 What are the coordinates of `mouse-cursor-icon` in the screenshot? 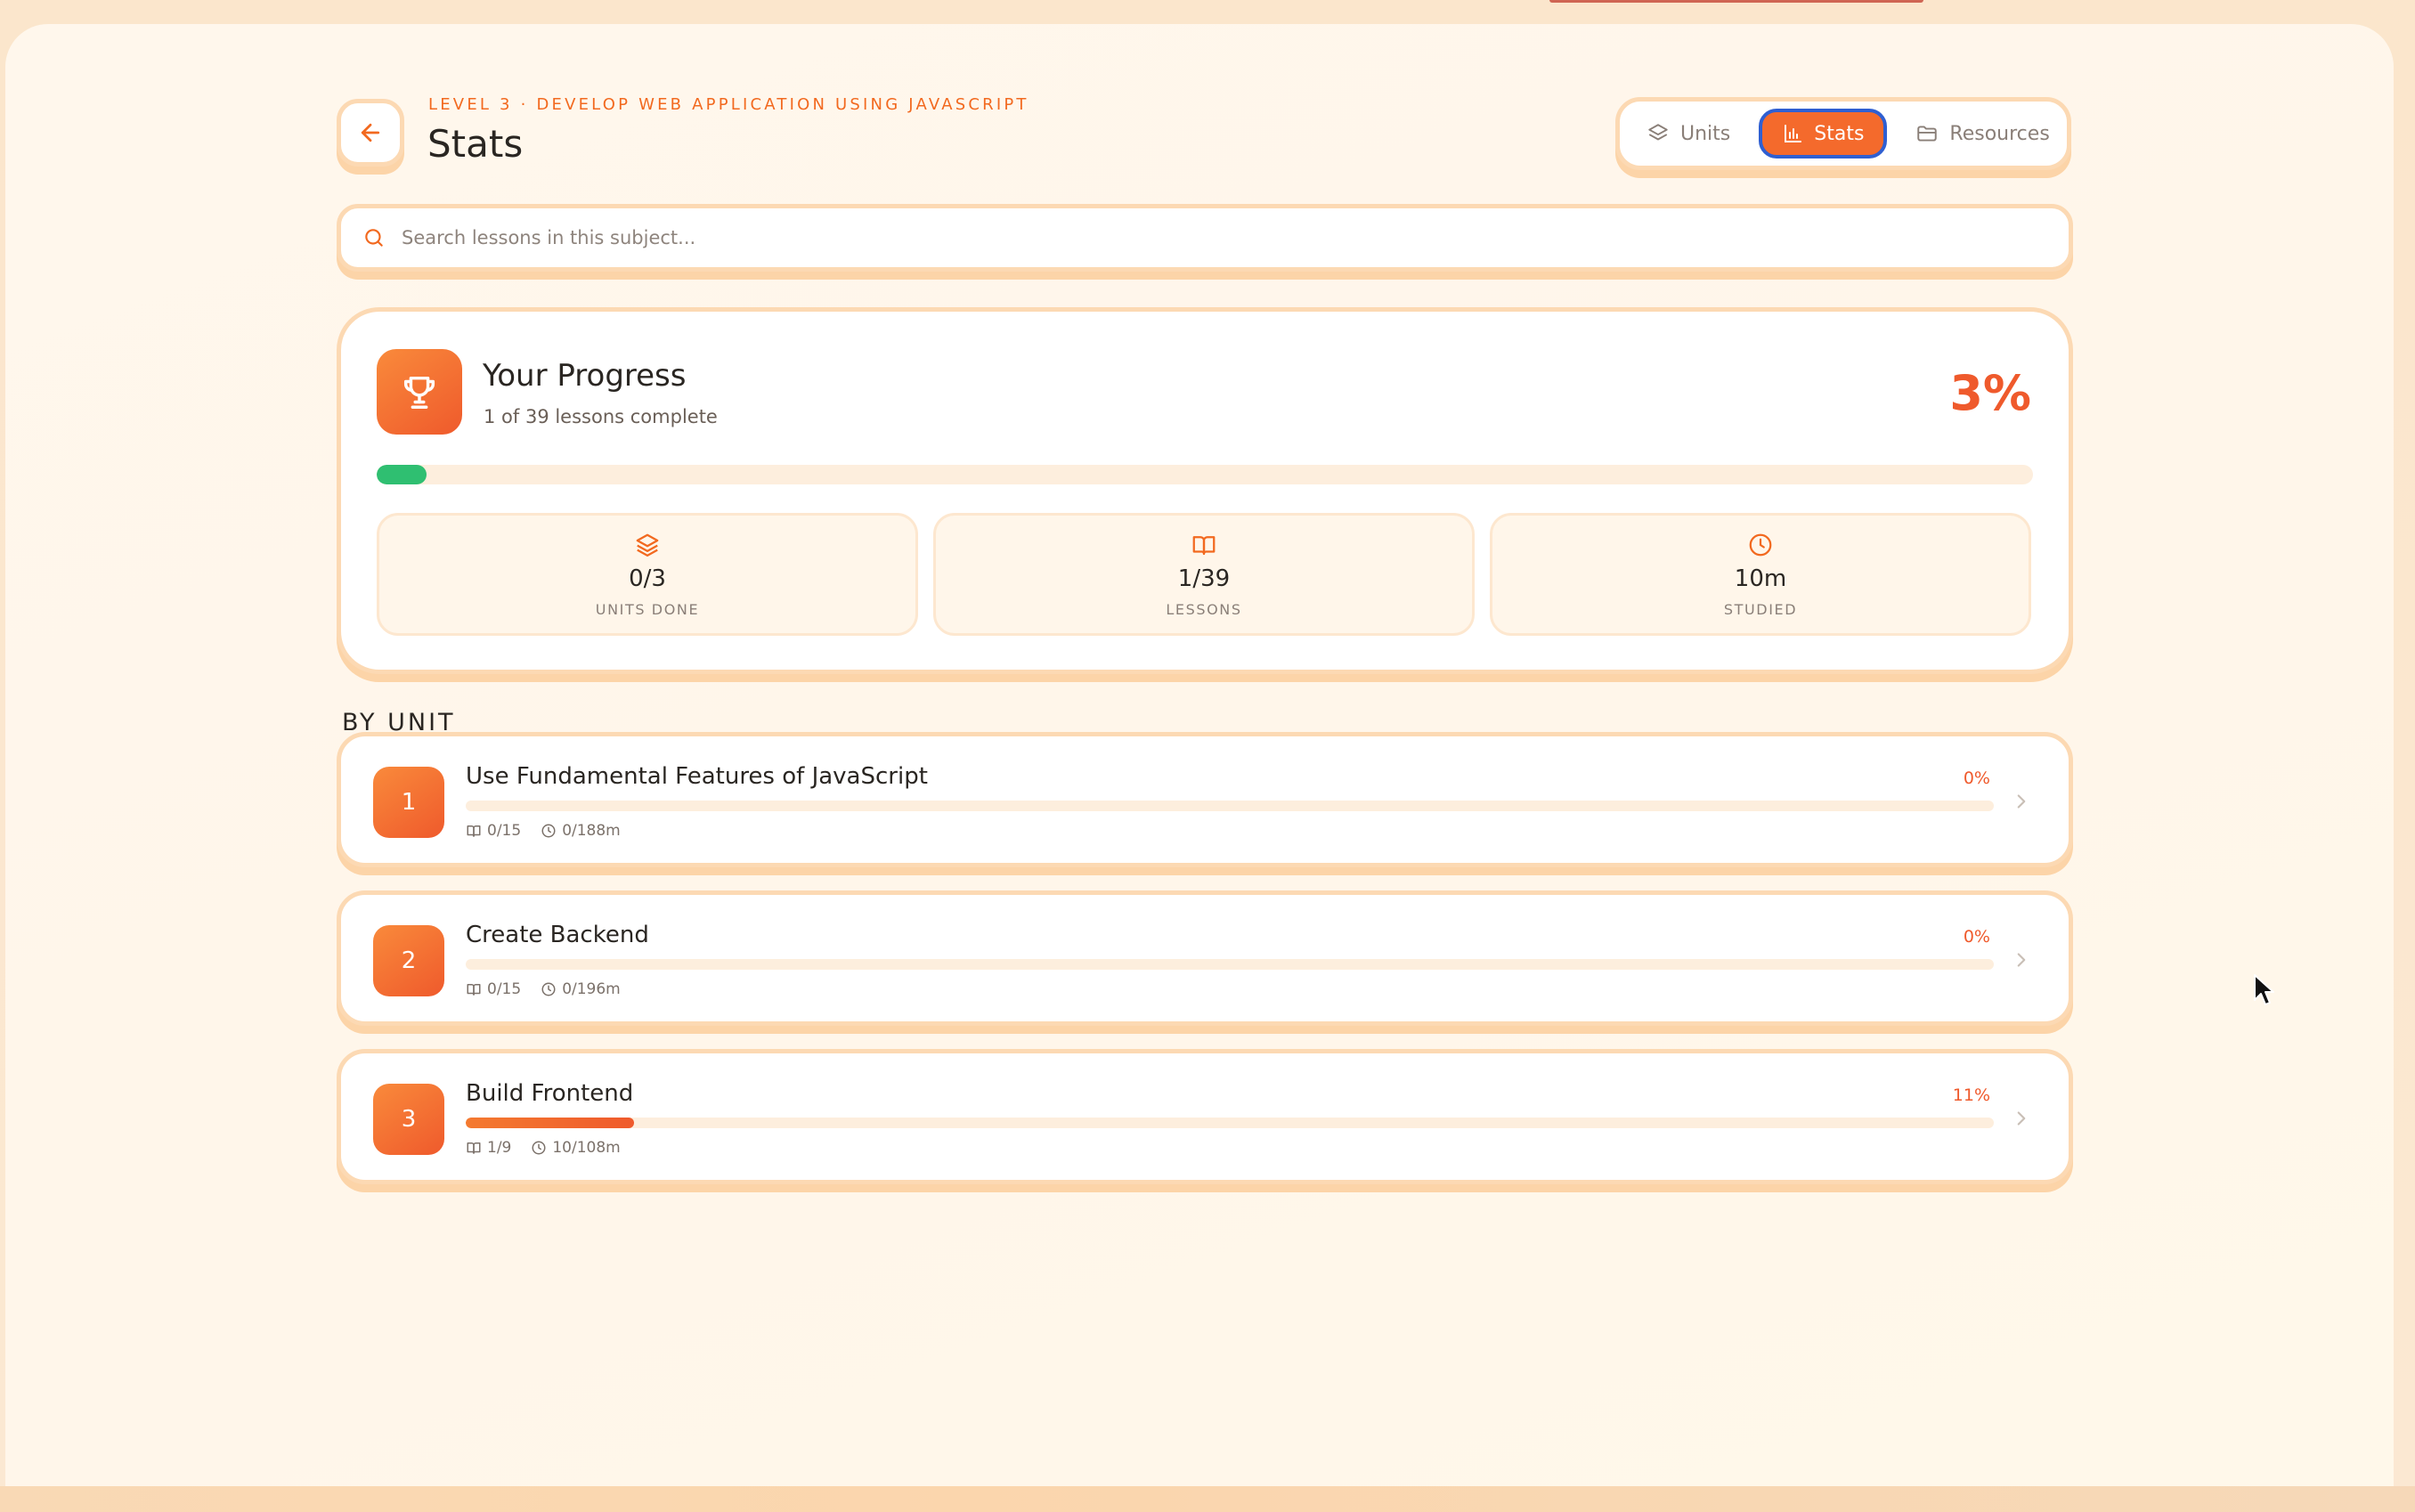 It's located at (2264, 989).